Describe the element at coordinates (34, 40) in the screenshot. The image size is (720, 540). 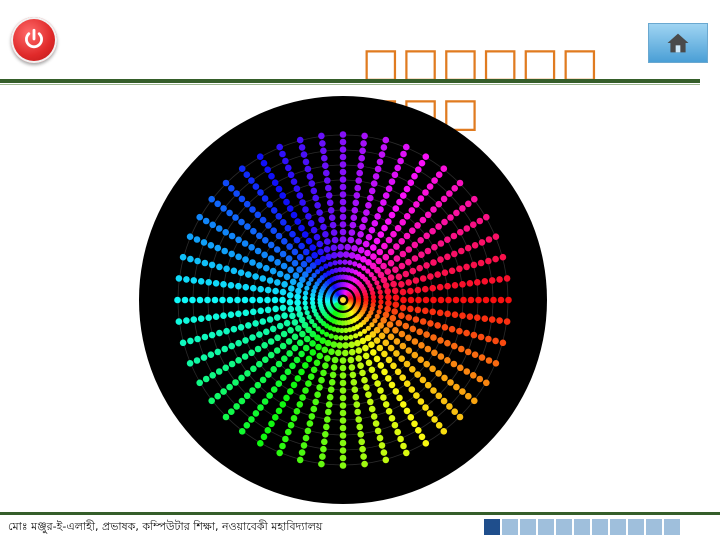
I see `power-button` at that location.